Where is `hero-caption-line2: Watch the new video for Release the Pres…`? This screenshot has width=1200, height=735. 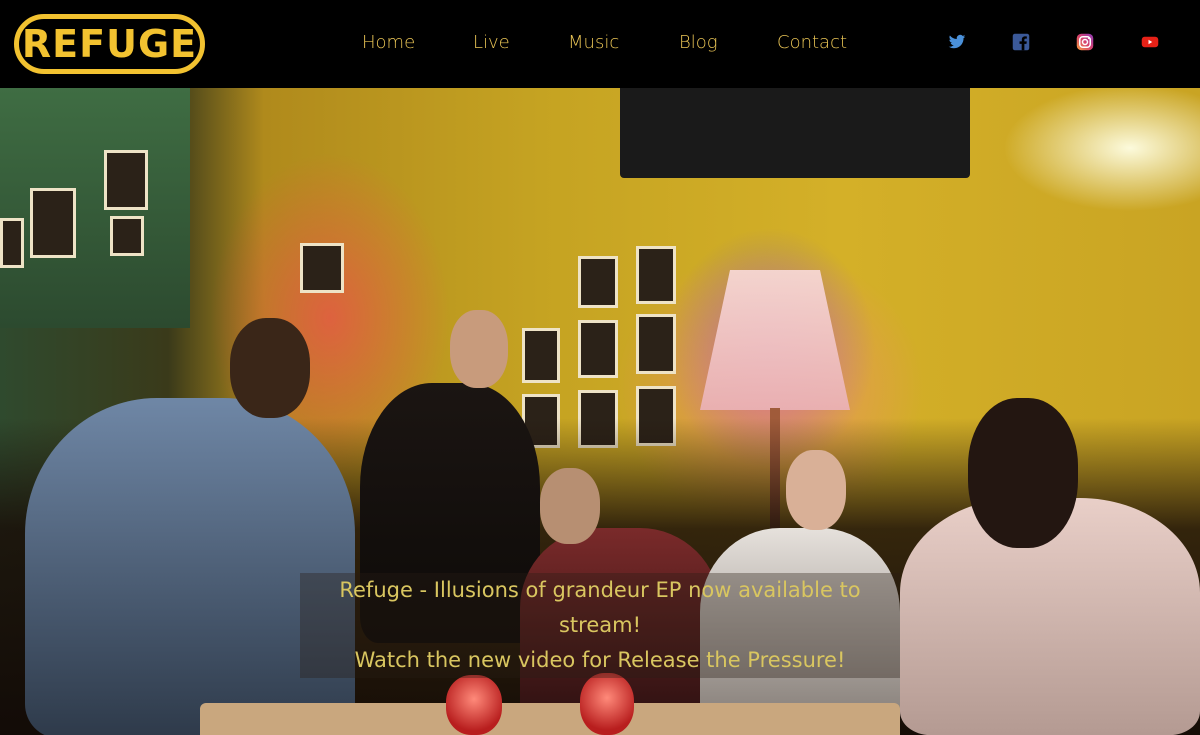 hero-caption-line2: Watch the new video for Release the Pres… is located at coordinates (600, 660).